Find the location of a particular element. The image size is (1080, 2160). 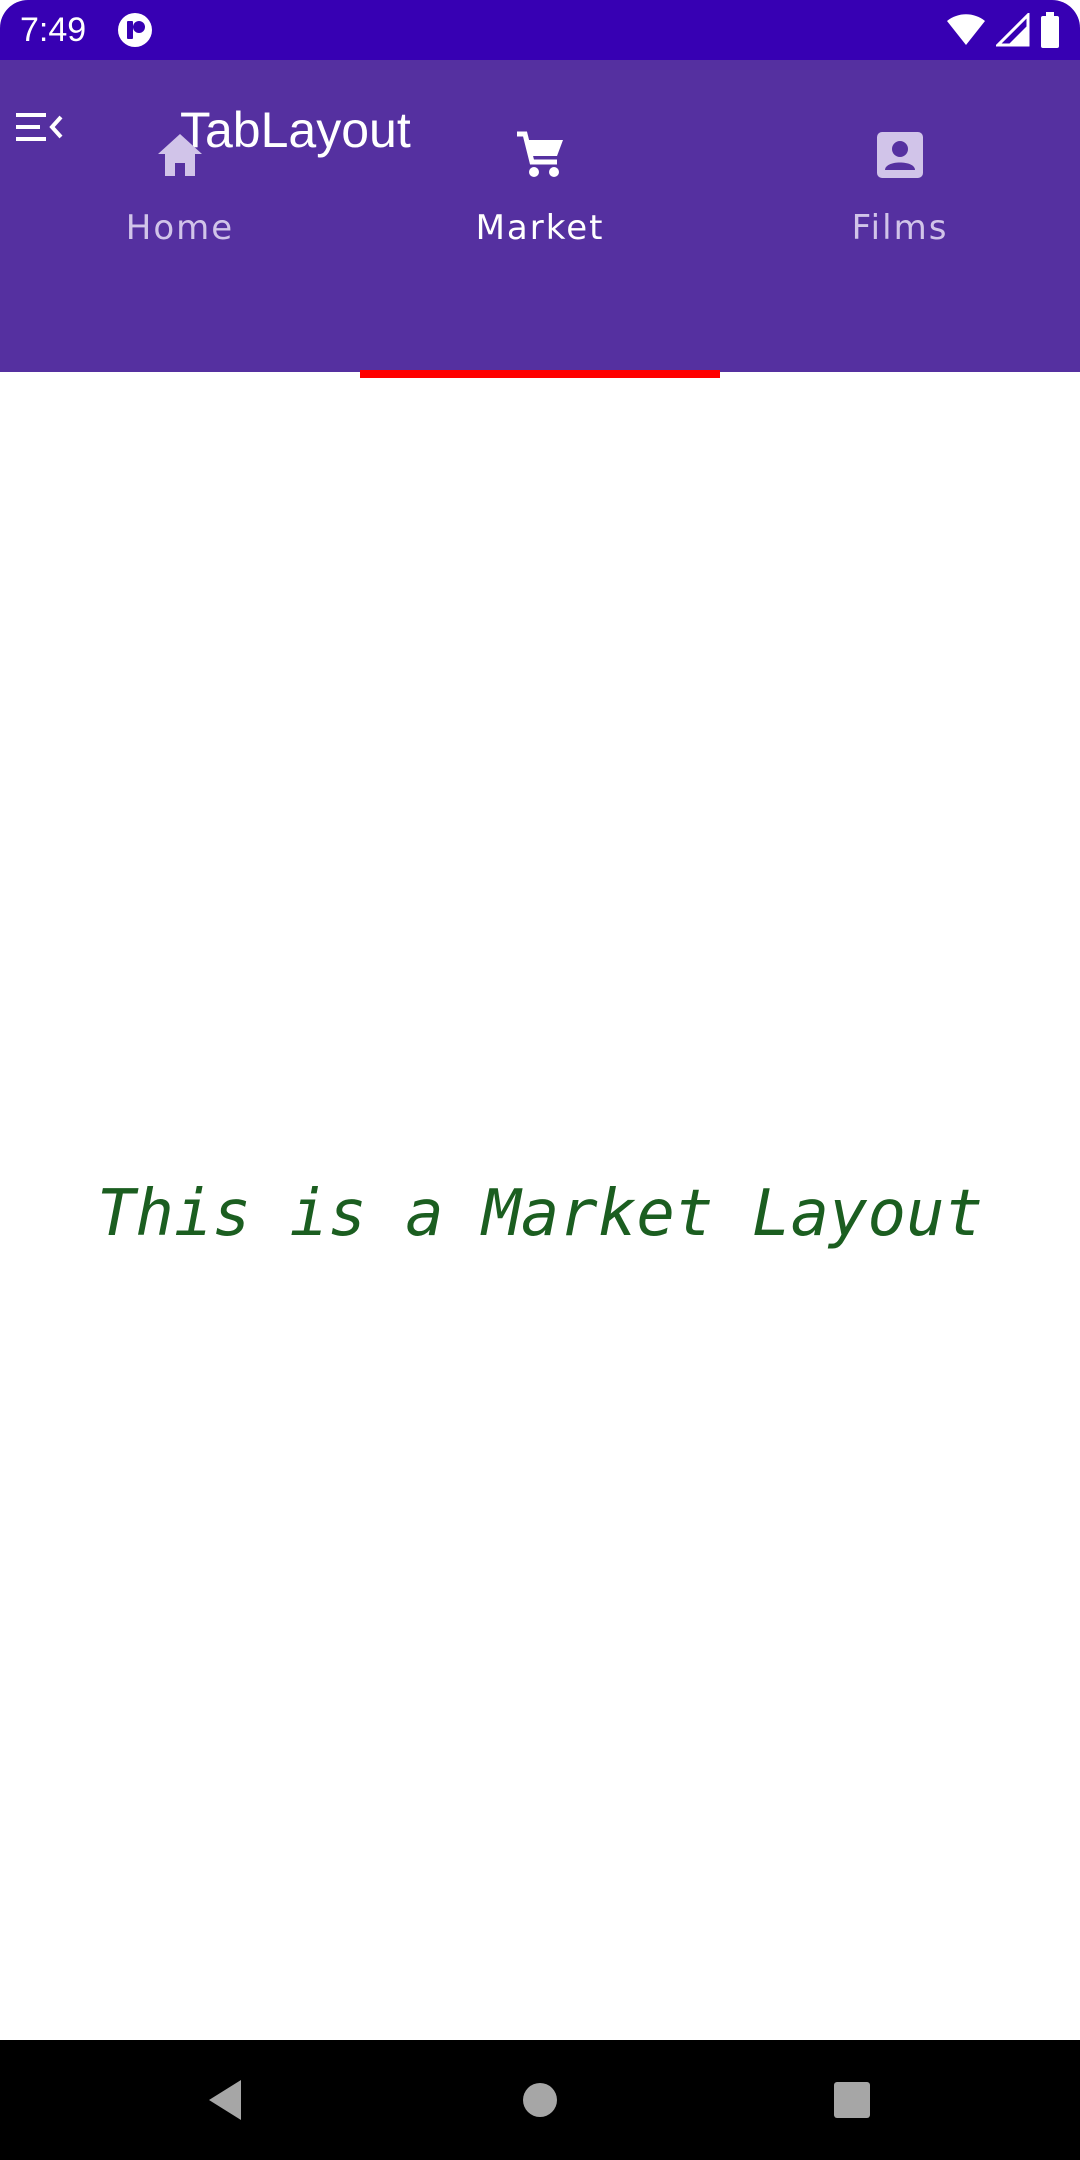

content-text: This is a Market Layout is located at coordinates (540, 1214).